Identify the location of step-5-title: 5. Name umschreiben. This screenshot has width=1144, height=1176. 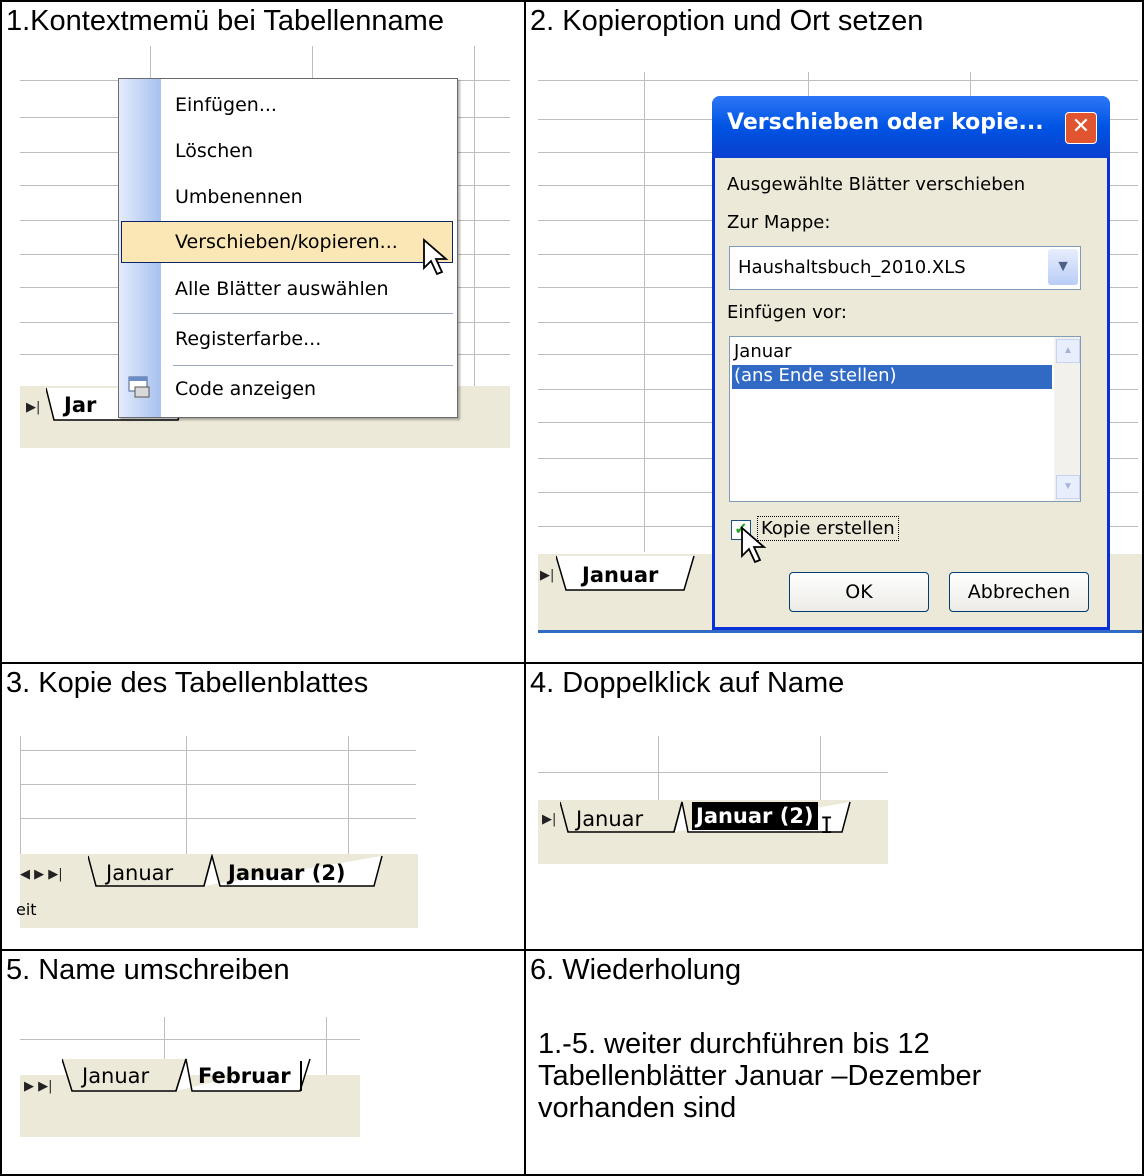
(148, 970).